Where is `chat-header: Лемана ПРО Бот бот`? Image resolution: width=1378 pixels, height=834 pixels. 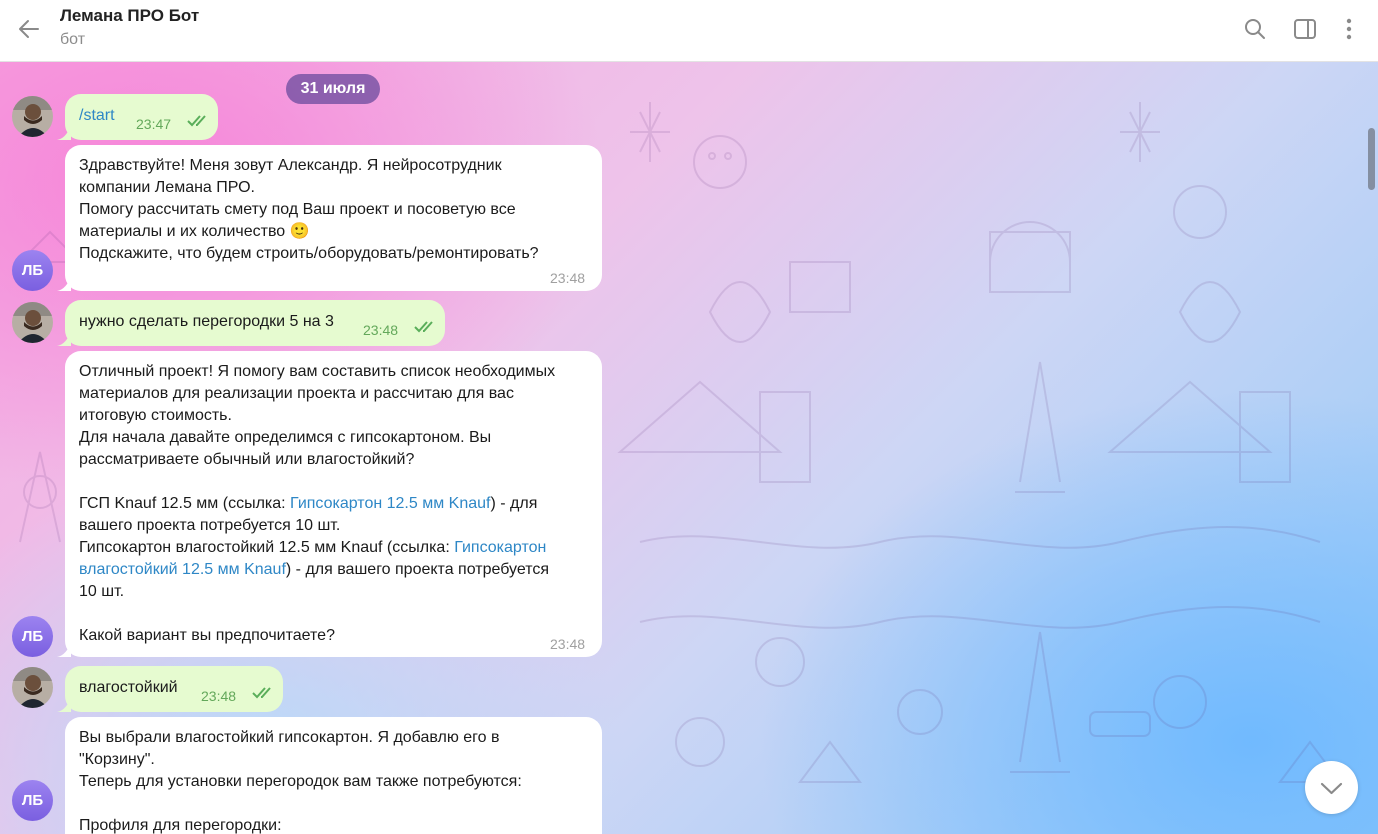 chat-header: Лемана ПРО Бот бот is located at coordinates (689, 31).